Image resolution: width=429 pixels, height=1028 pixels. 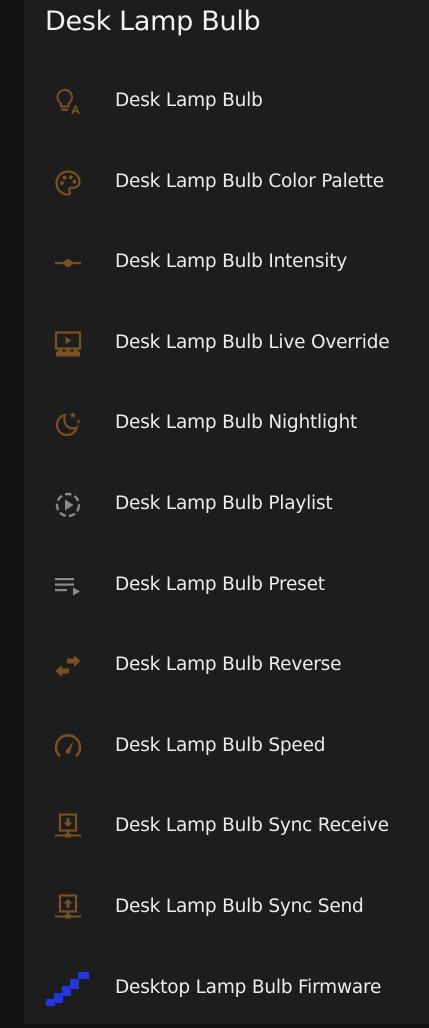 I want to click on palette-icon, so click(x=68, y=183).